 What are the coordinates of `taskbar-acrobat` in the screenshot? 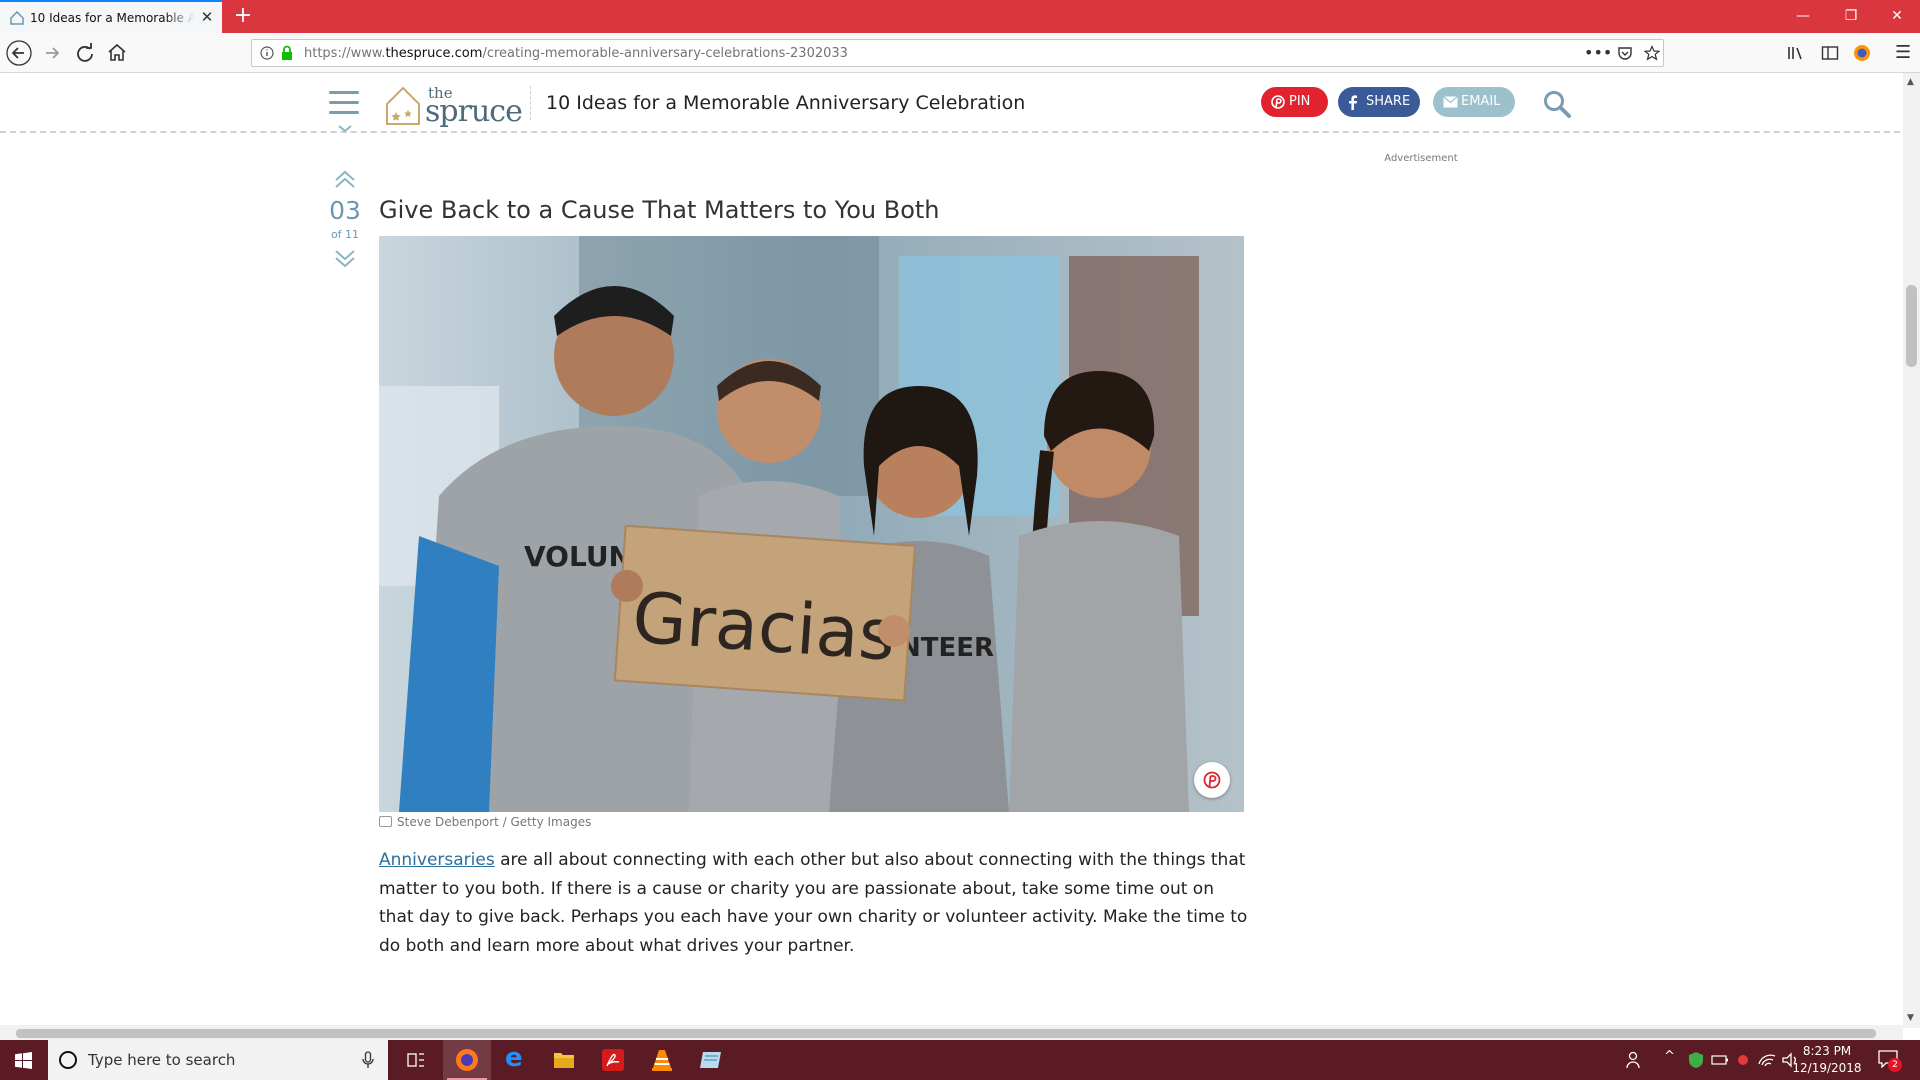 It's located at (613, 1060).